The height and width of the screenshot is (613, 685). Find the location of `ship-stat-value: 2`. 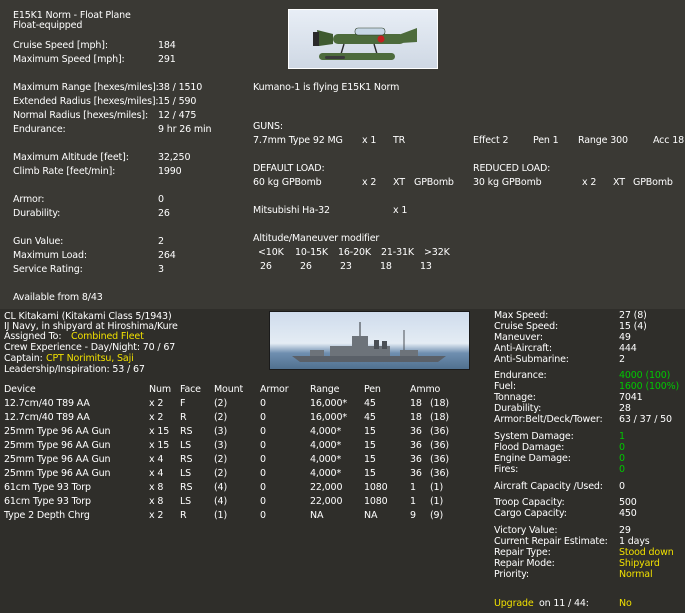

ship-stat-value: 2 is located at coordinates (622, 359).